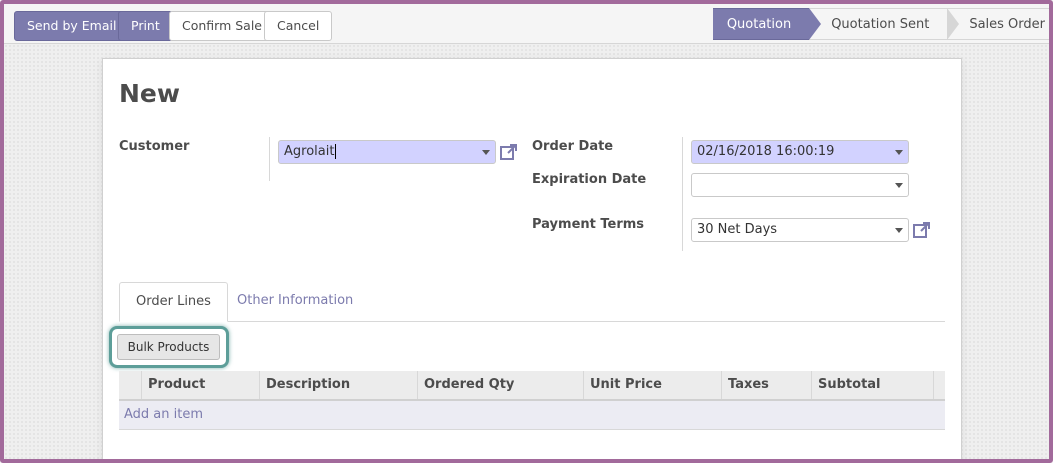 The height and width of the screenshot is (463, 1053). What do you see at coordinates (500, 385) in the screenshot?
I see `column-header-ordered-qty: Ordered Qty` at bounding box center [500, 385].